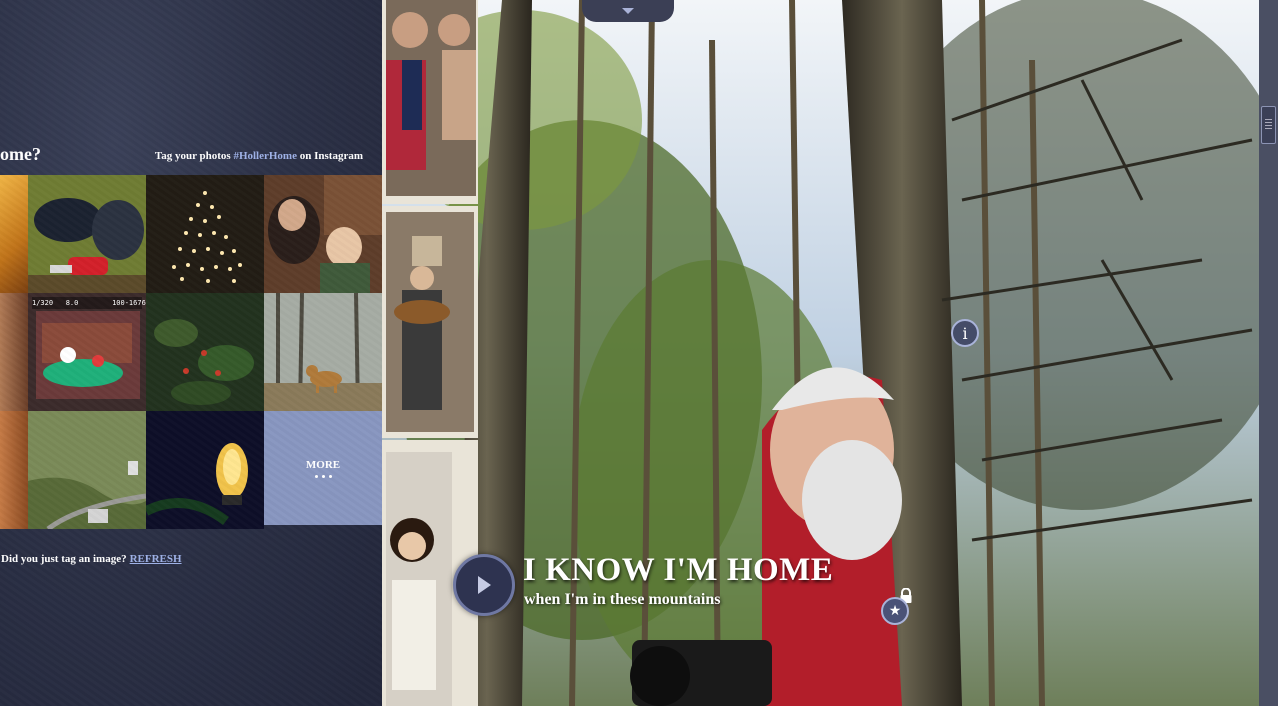  I want to click on info-icon: i, so click(965, 333).